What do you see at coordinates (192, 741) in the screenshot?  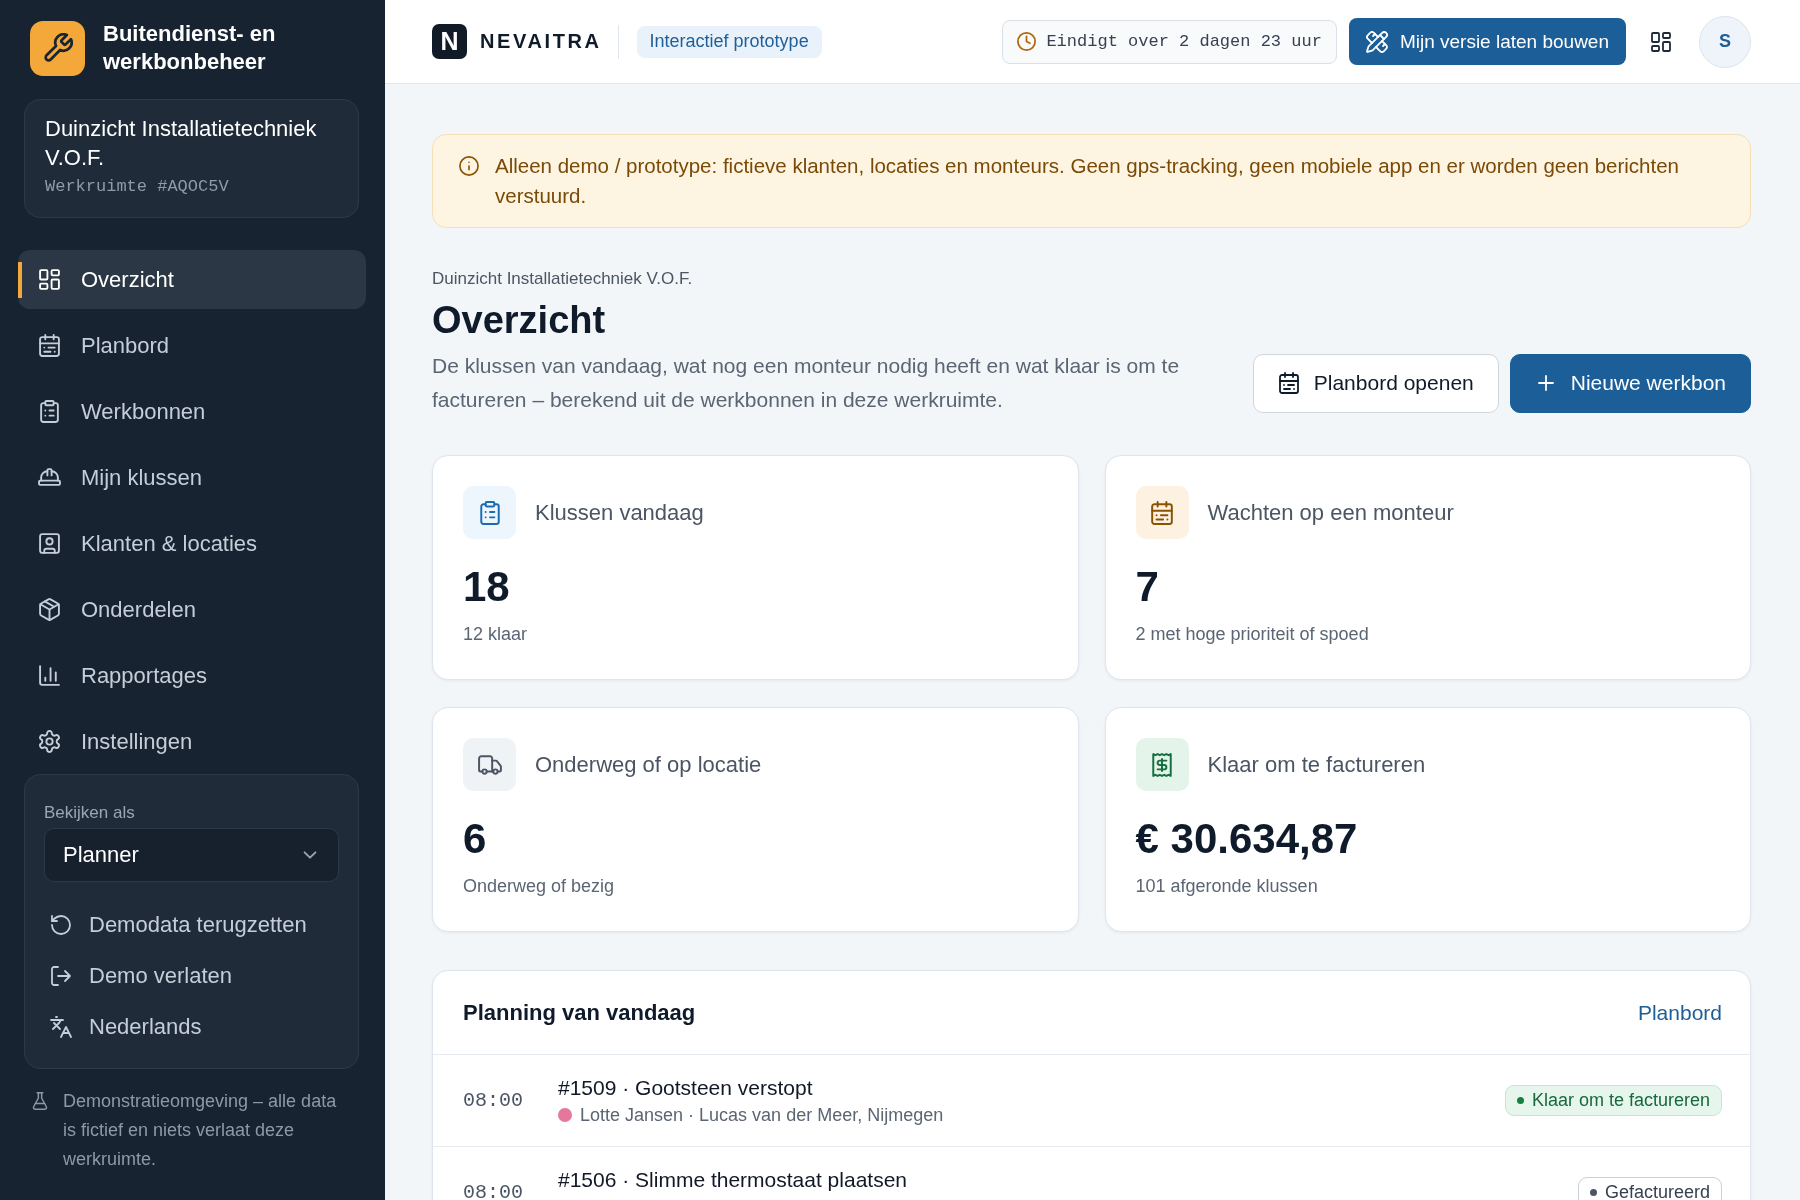 I see `nav-item: Instellingen` at bounding box center [192, 741].